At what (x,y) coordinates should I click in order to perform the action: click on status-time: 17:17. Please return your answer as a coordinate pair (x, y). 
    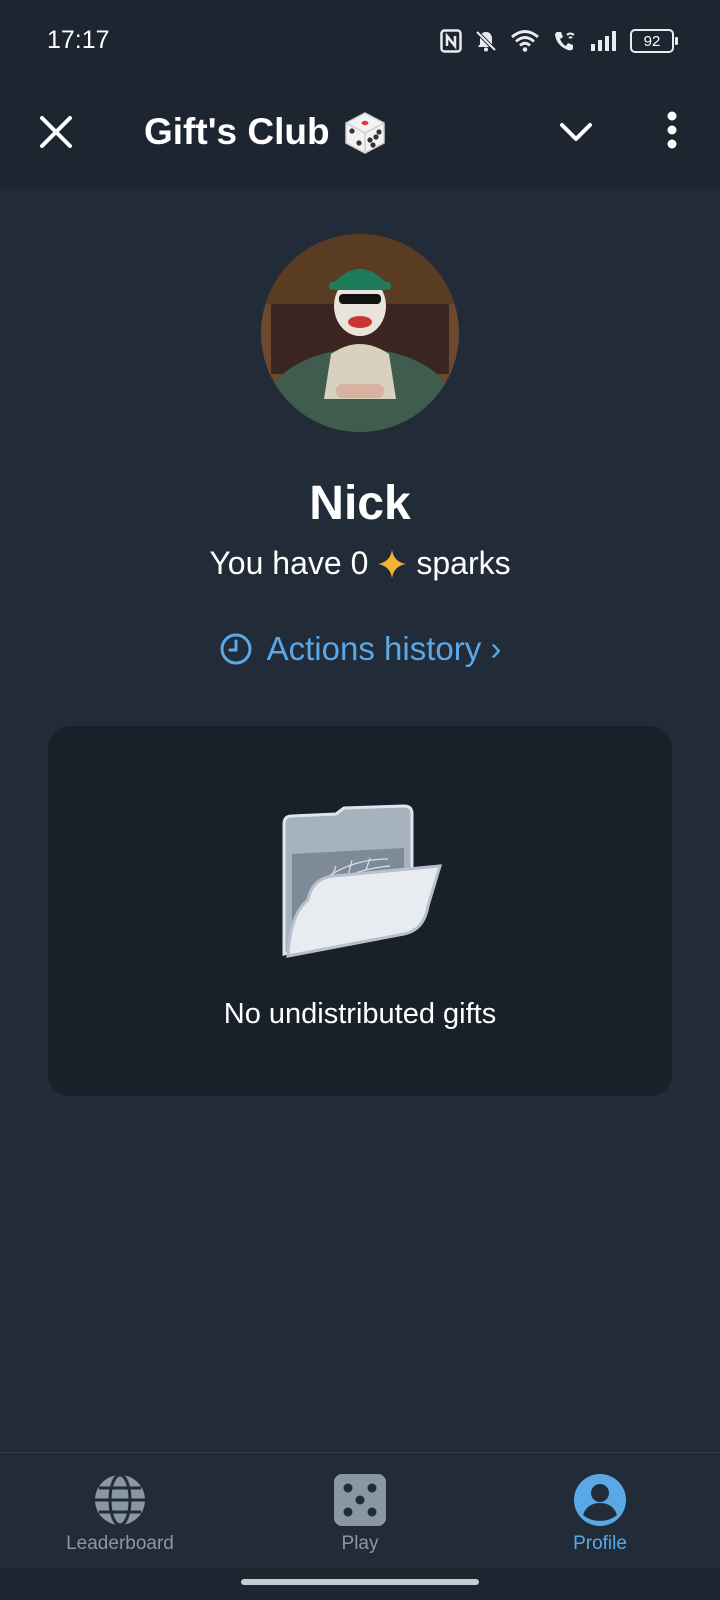
    Looking at the image, I should click on (78, 40).